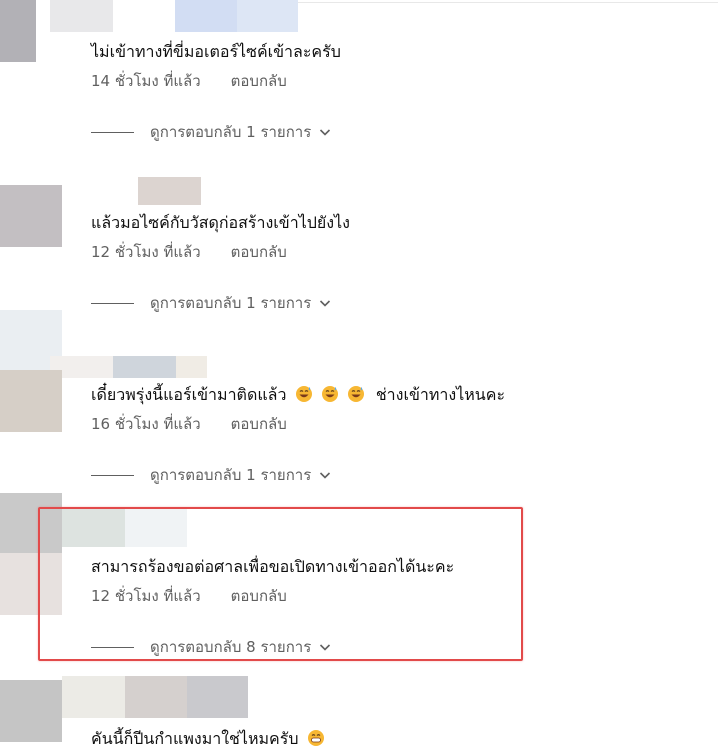 The image size is (718, 756). Describe the element at coordinates (280, 584) in the screenshot. I see `highlight-box` at that location.